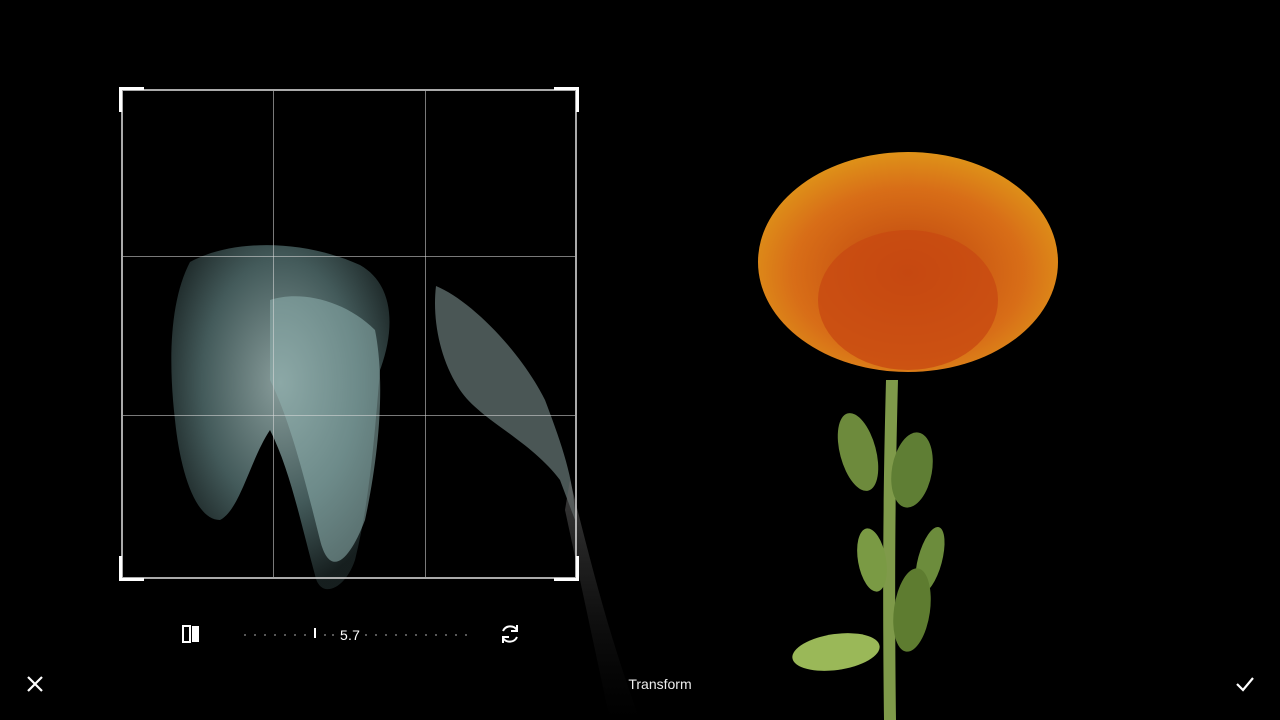 This screenshot has width=1280, height=720. I want to click on rotation-value: 5.7, so click(350, 635).